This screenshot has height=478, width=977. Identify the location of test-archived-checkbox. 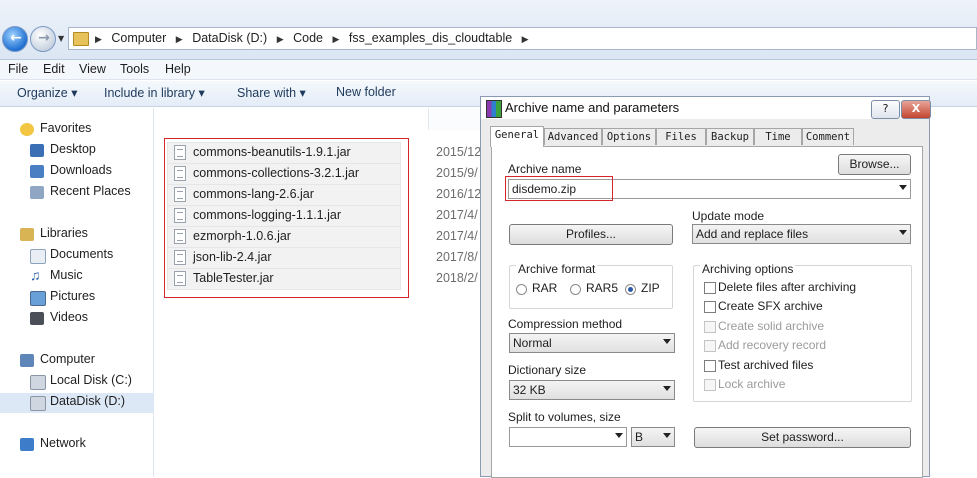
(710, 366).